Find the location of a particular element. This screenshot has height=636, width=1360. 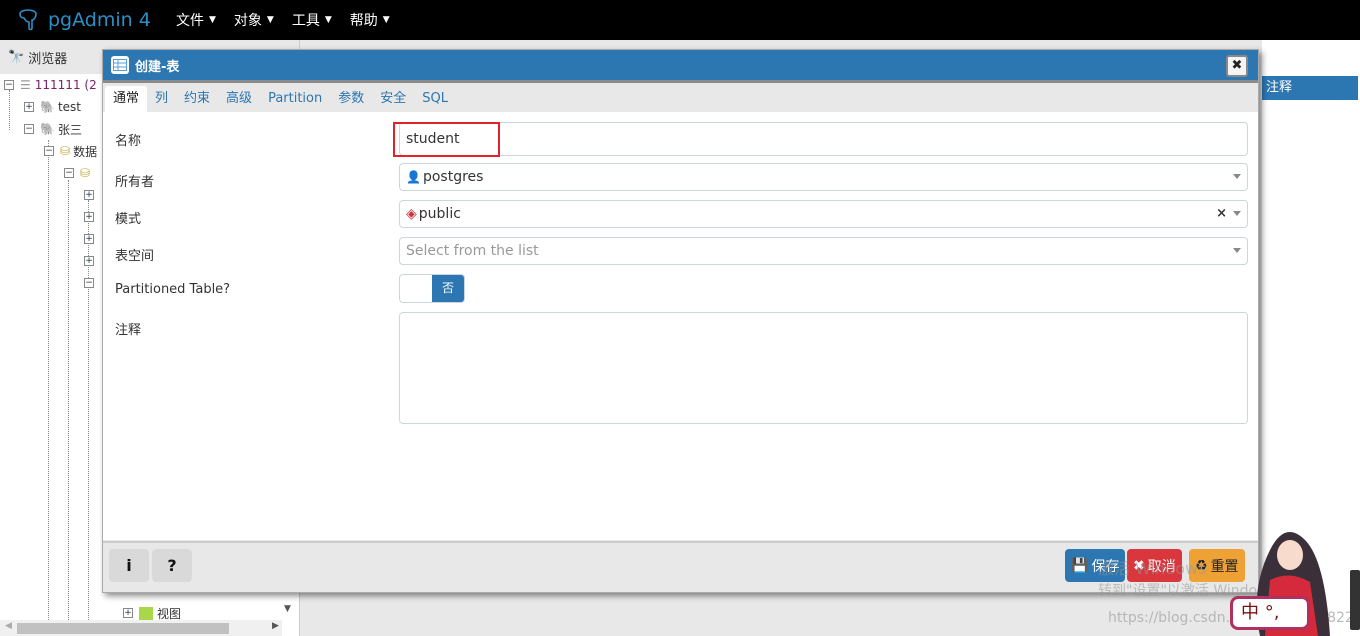

owner-select: 👤 postgres is located at coordinates (823, 177).